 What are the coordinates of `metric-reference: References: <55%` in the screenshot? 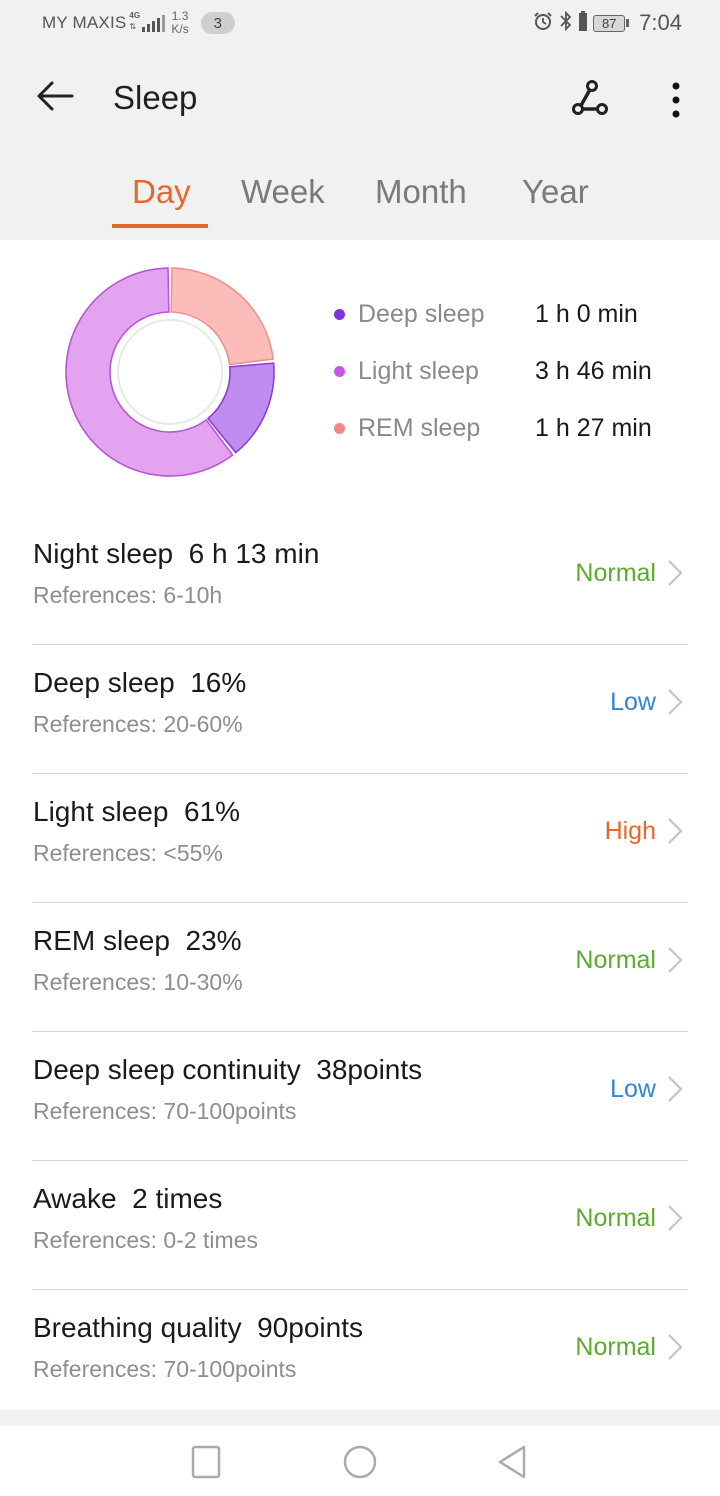 It's located at (128, 853).